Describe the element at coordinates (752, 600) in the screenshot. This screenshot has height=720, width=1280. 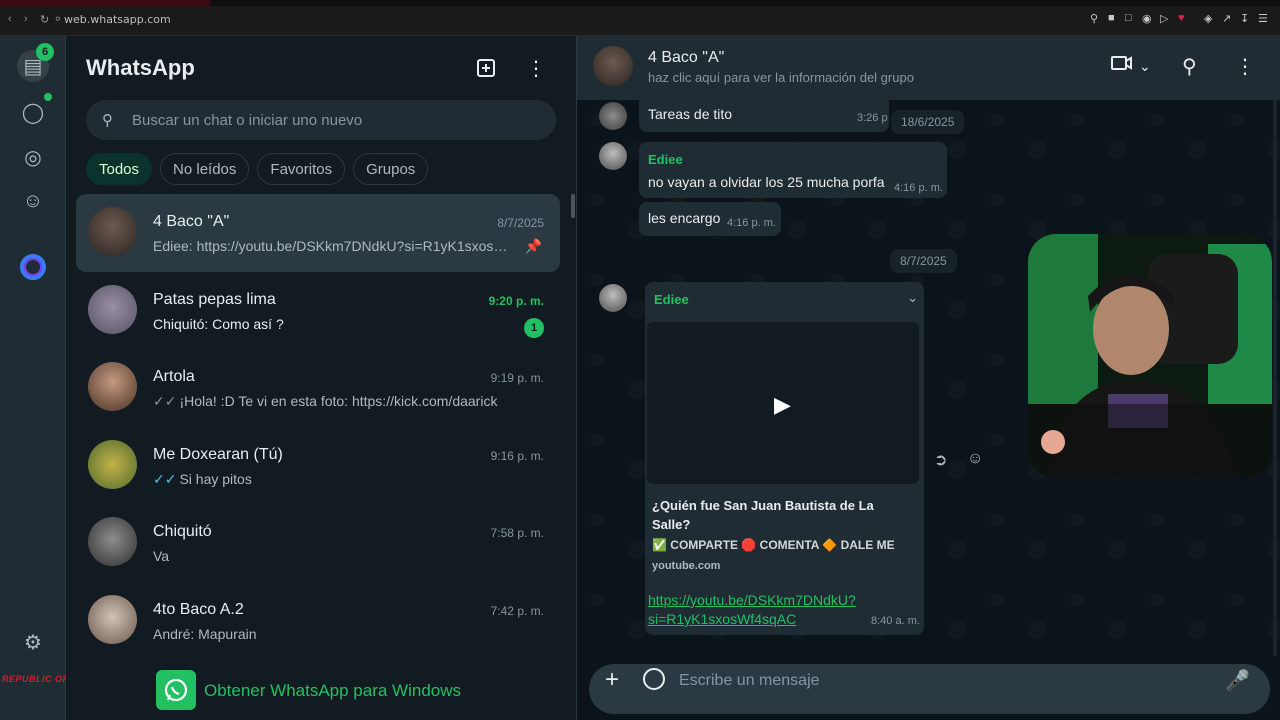
I see `link-line: https://youtu.be/DSKkm7DNdkU?` at that location.